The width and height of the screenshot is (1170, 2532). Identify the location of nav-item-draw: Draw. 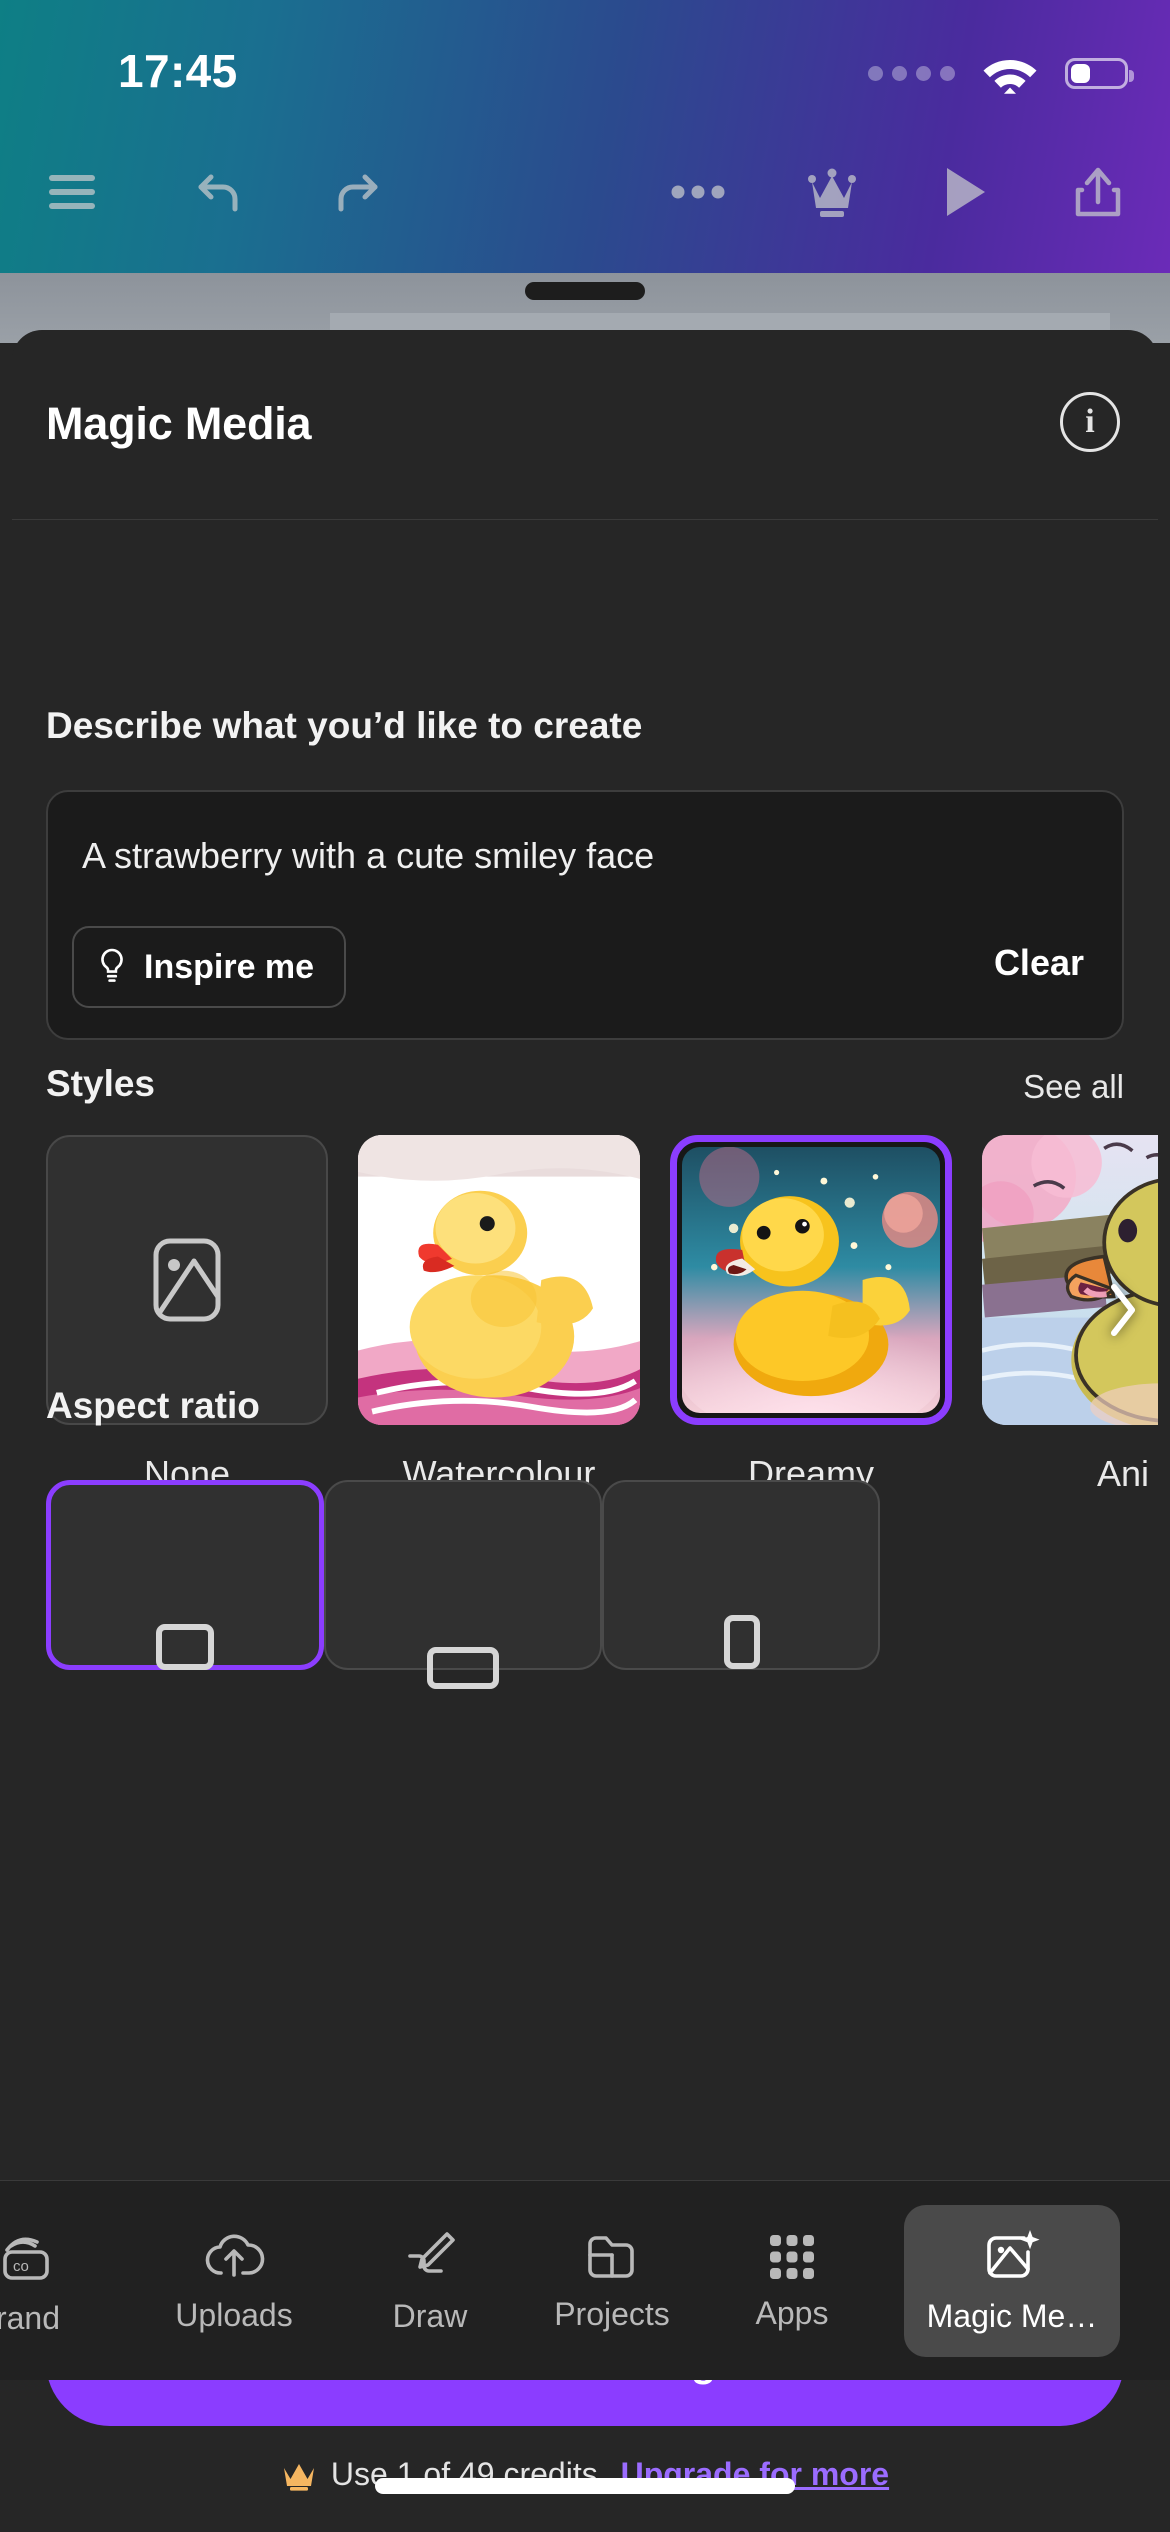
(430, 2281).